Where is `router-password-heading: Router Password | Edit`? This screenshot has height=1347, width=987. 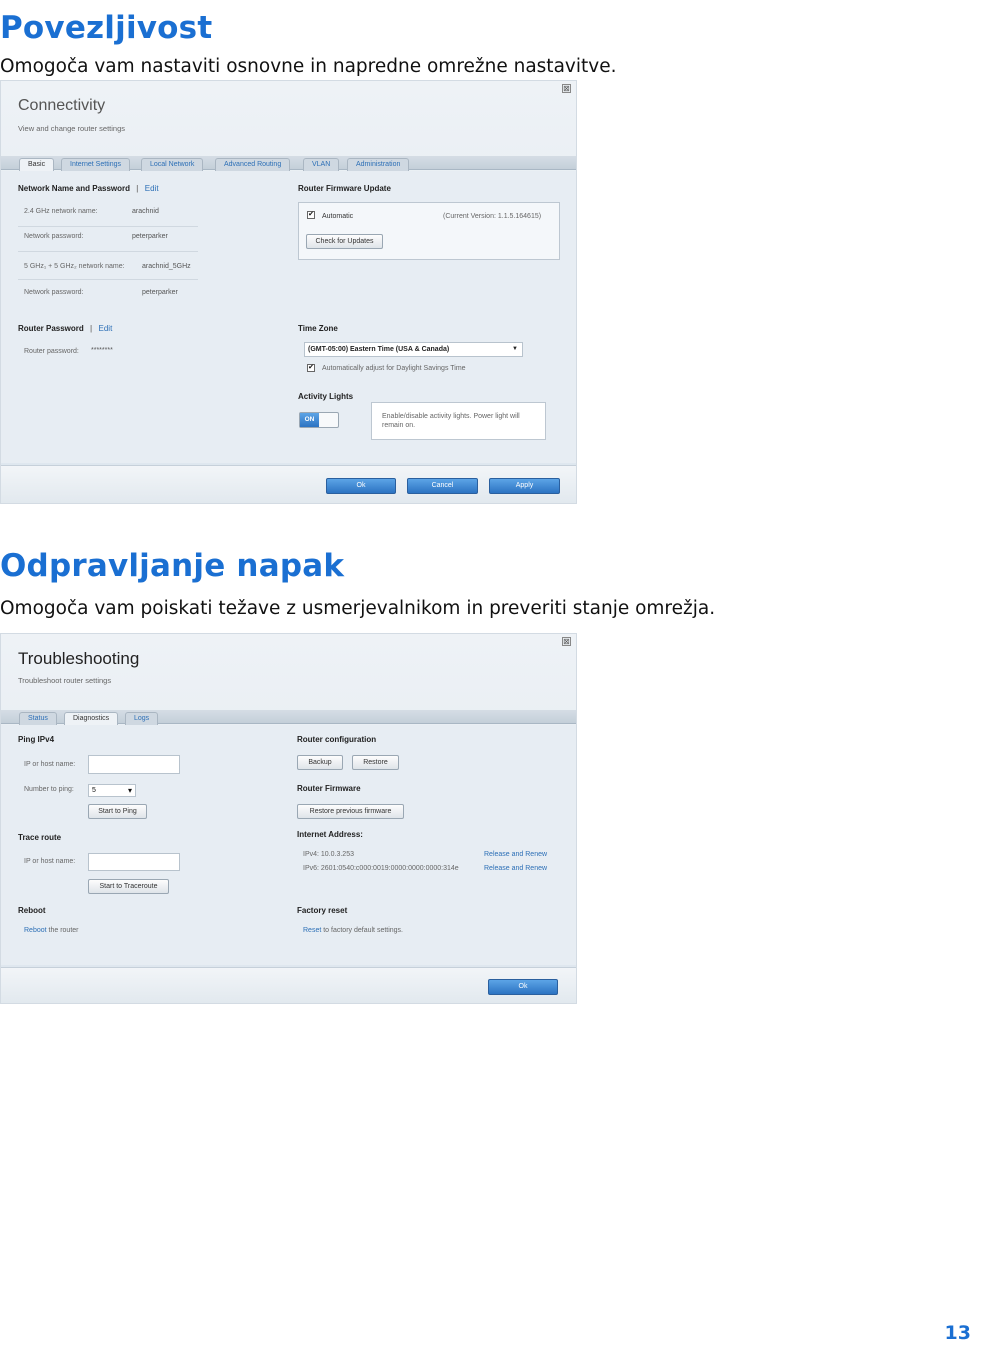
router-password-heading: Router Password | Edit is located at coordinates (65, 328).